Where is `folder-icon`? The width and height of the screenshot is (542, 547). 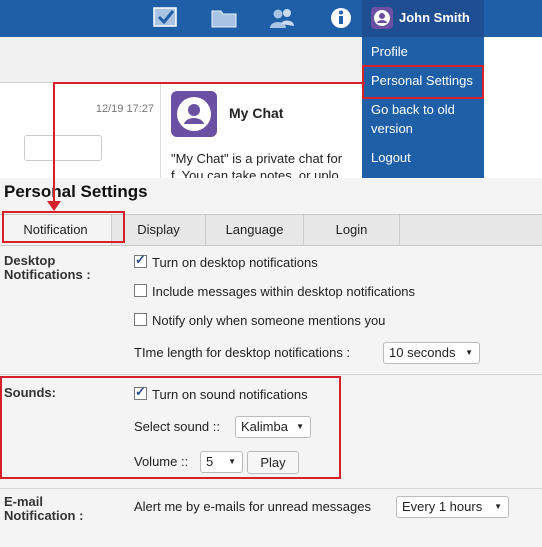 folder-icon is located at coordinates (224, 18).